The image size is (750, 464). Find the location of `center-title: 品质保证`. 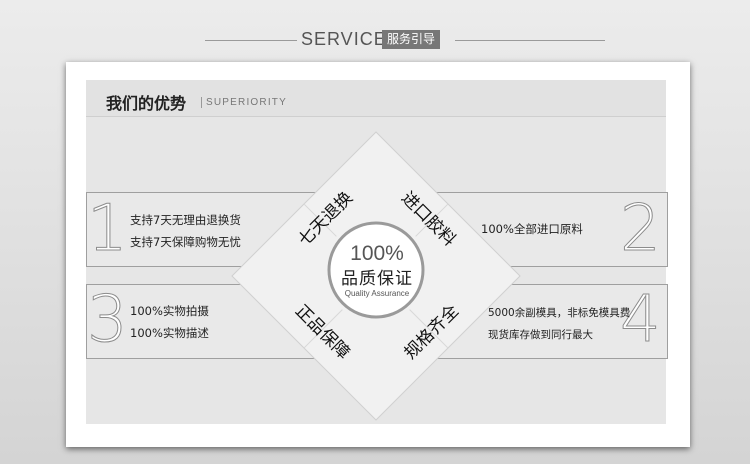

center-title: 品质保证 is located at coordinates (377, 279).